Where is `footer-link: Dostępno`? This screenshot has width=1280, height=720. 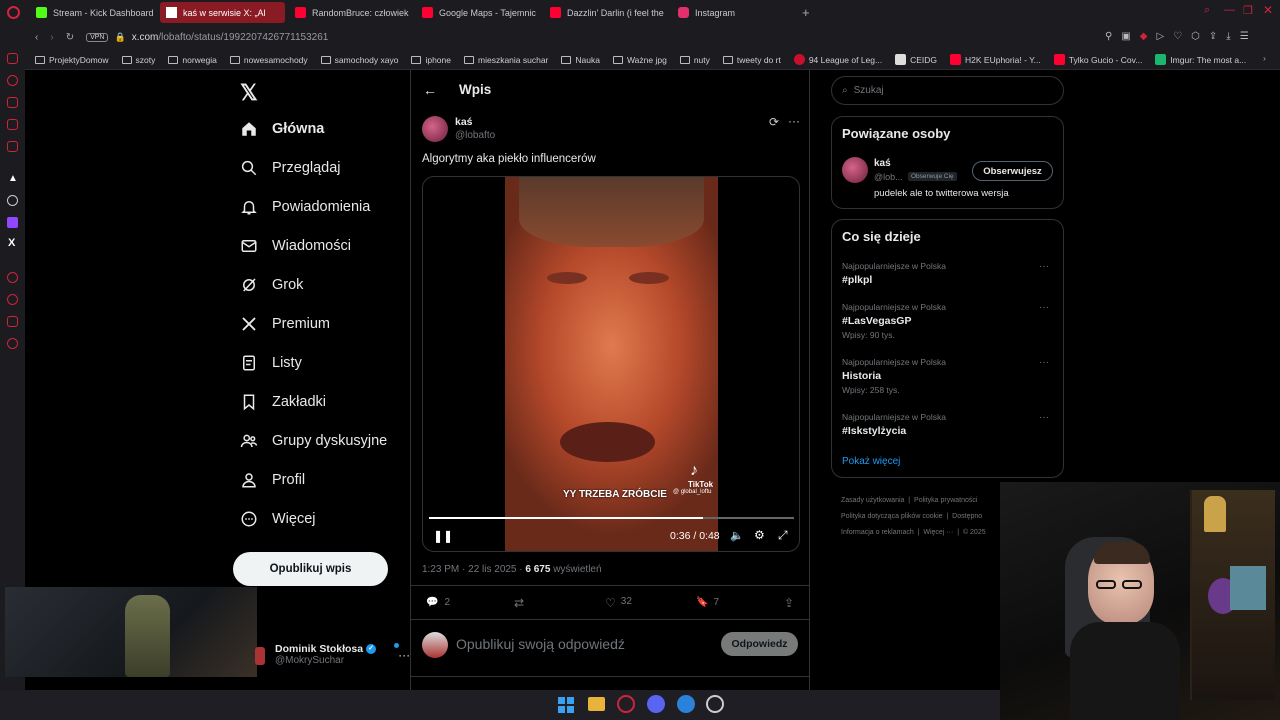
footer-link: Dostępno is located at coordinates (967, 516).